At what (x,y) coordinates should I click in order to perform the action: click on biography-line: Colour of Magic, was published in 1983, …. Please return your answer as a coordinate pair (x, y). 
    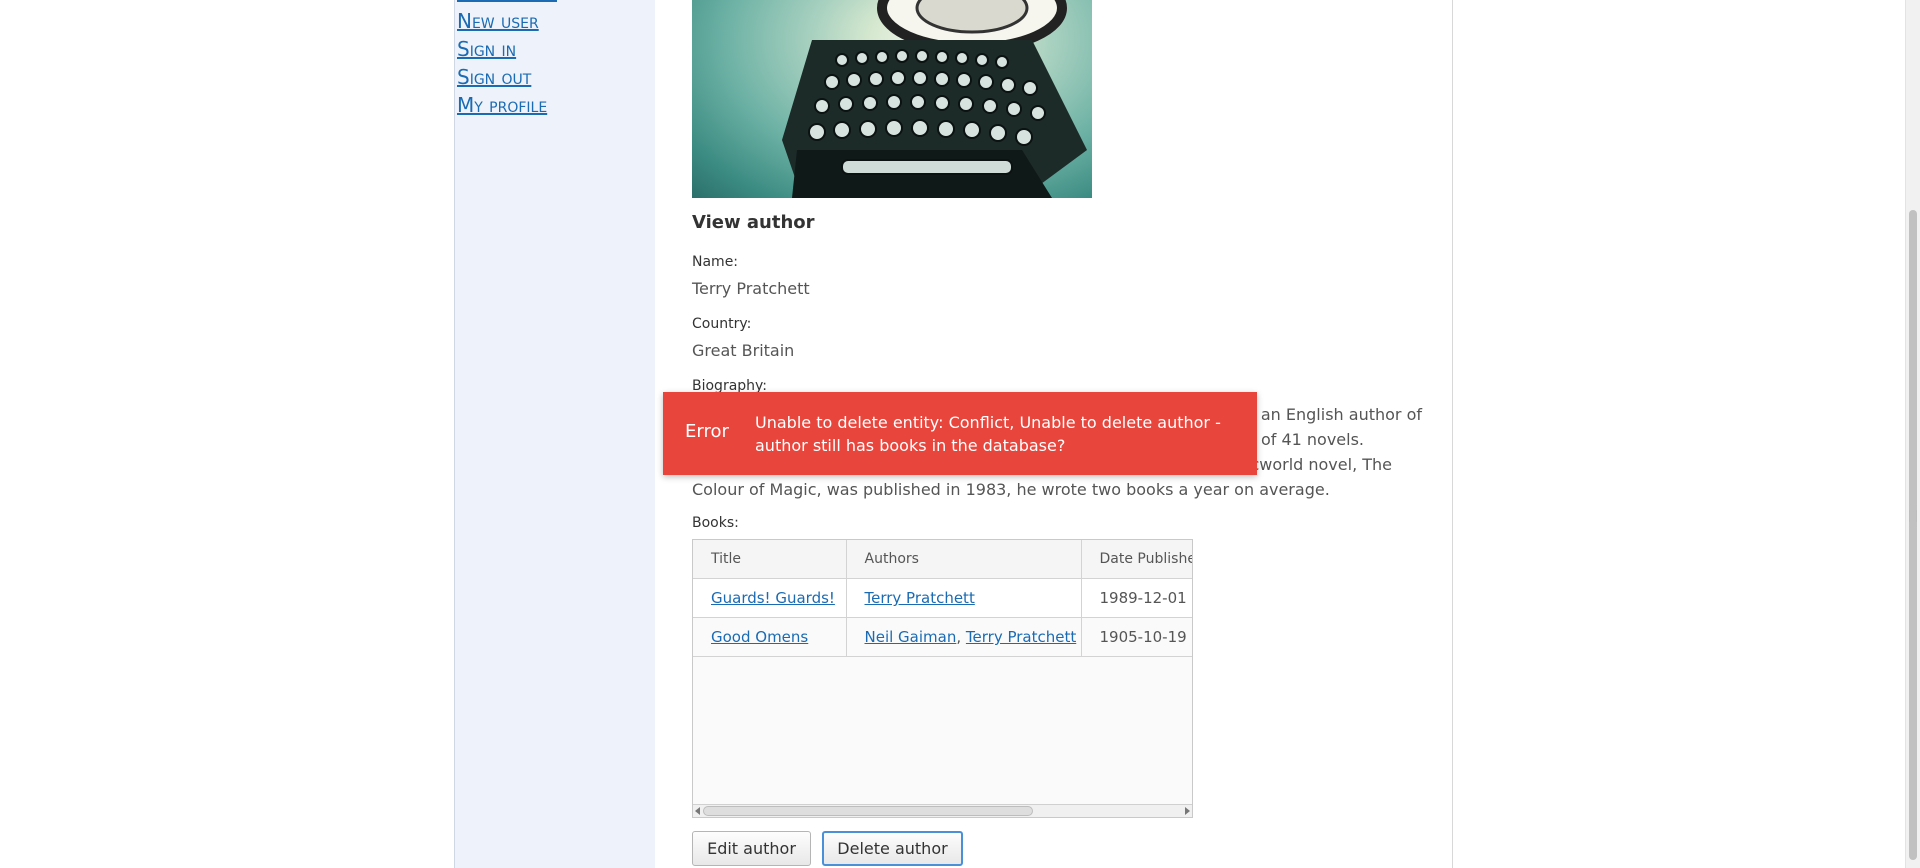
    Looking at the image, I should click on (1011, 489).